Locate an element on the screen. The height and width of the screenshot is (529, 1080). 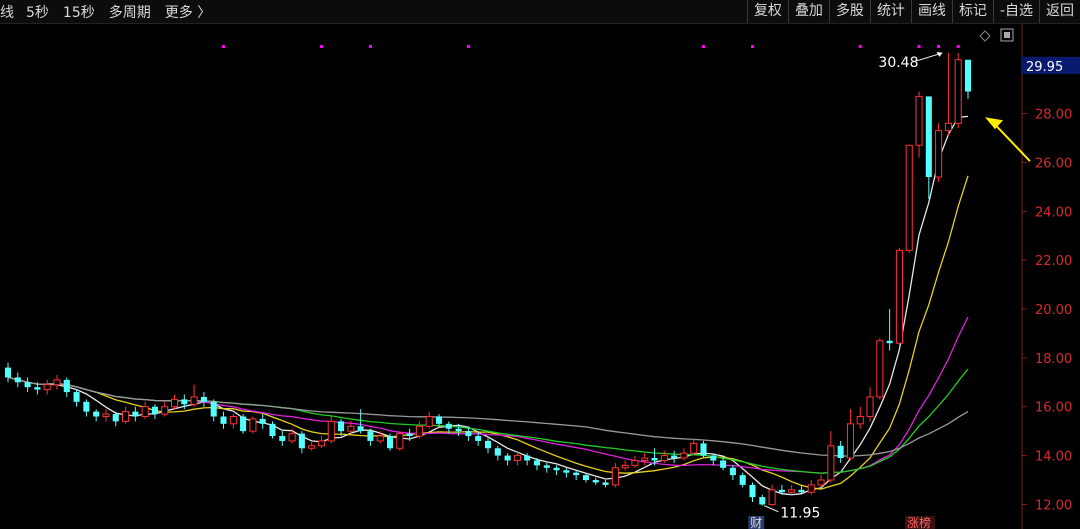
tab-period-0: 线 is located at coordinates (7, 12).